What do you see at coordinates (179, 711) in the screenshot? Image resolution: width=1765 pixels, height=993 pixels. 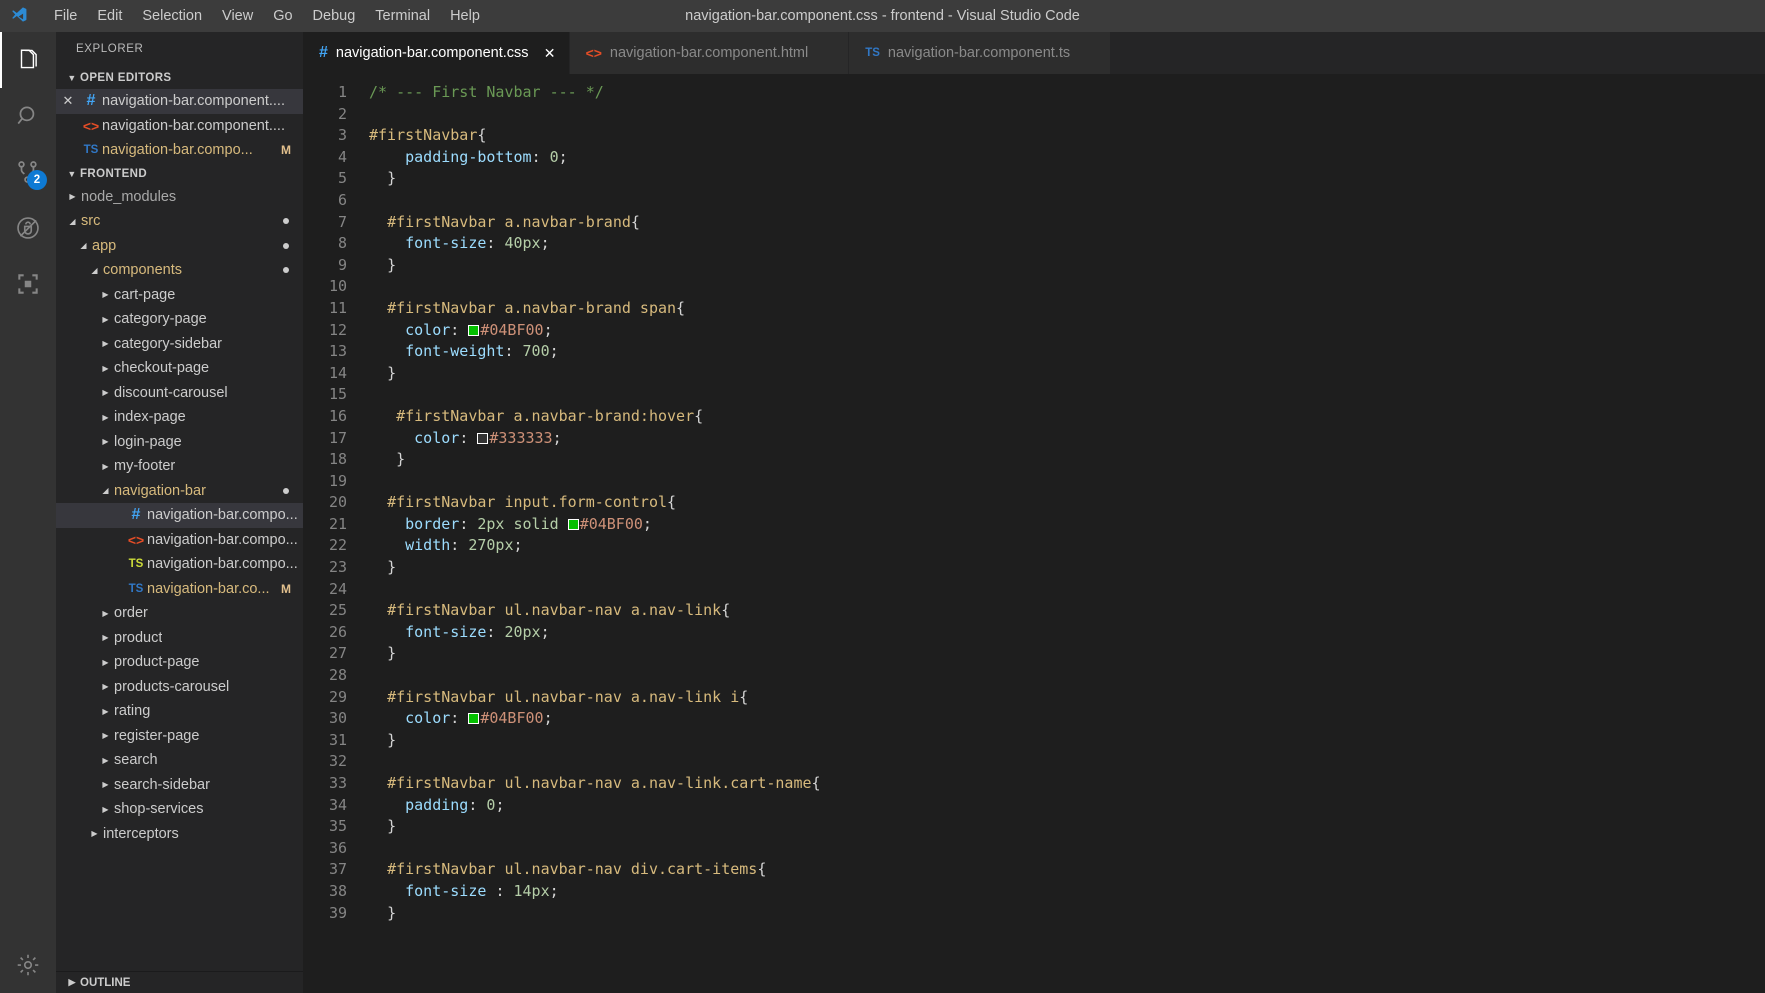 I see `tree-item-rating: ▶ rating` at bounding box center [179, 711].